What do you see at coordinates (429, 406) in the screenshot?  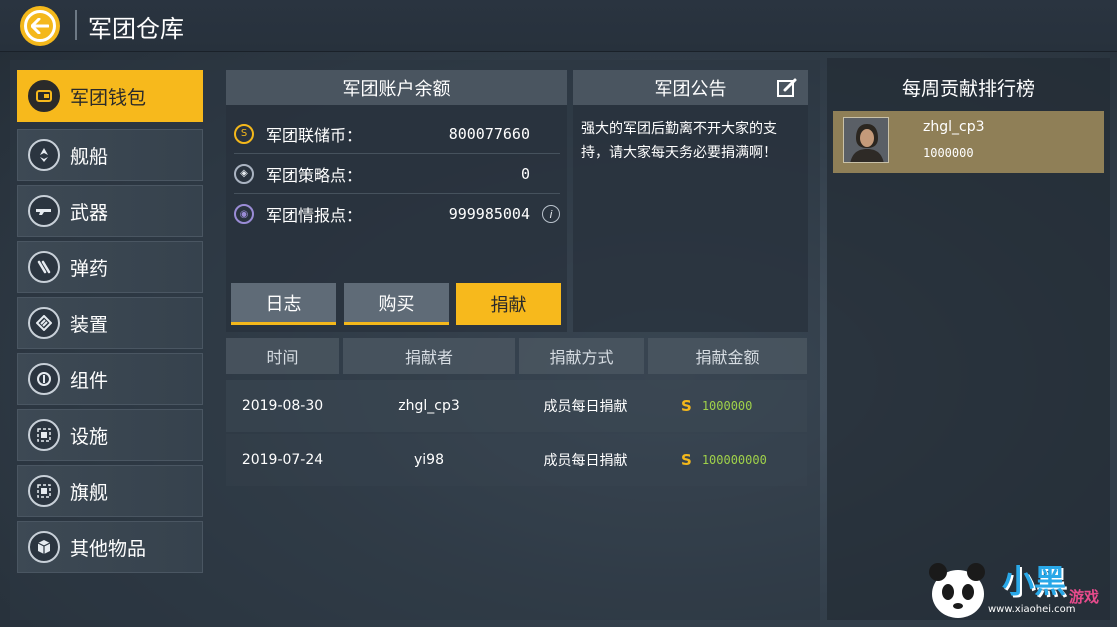 I see `cell-donor: zhgl_cp3` at bounding box center [429, 406].